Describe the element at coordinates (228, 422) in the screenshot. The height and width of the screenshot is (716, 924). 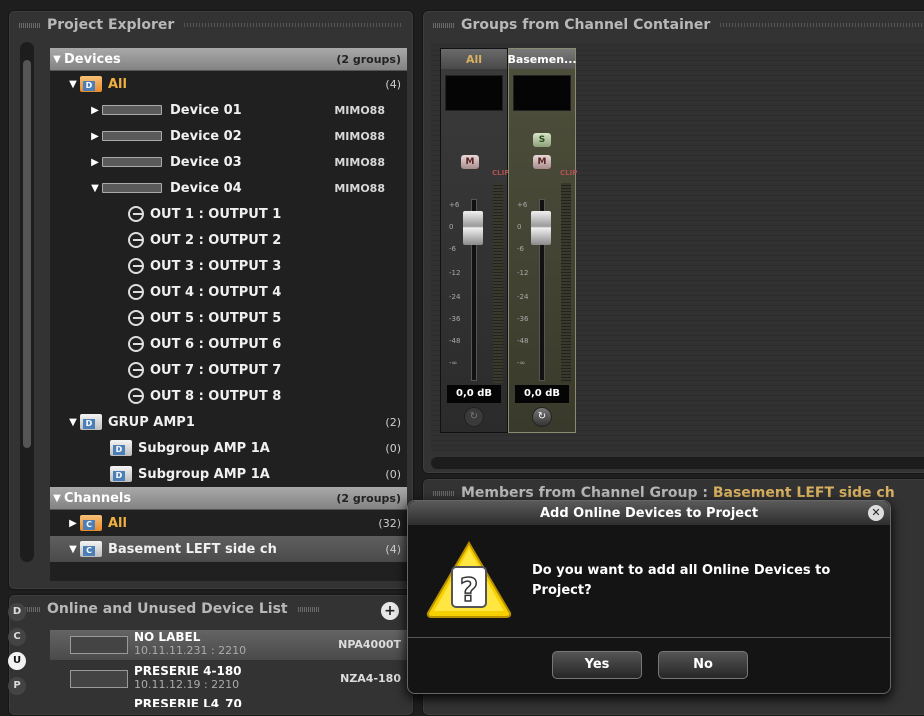
I see `tree-item-grup-amp1: ▼ D GRUP AMP1 (2)` at that location.